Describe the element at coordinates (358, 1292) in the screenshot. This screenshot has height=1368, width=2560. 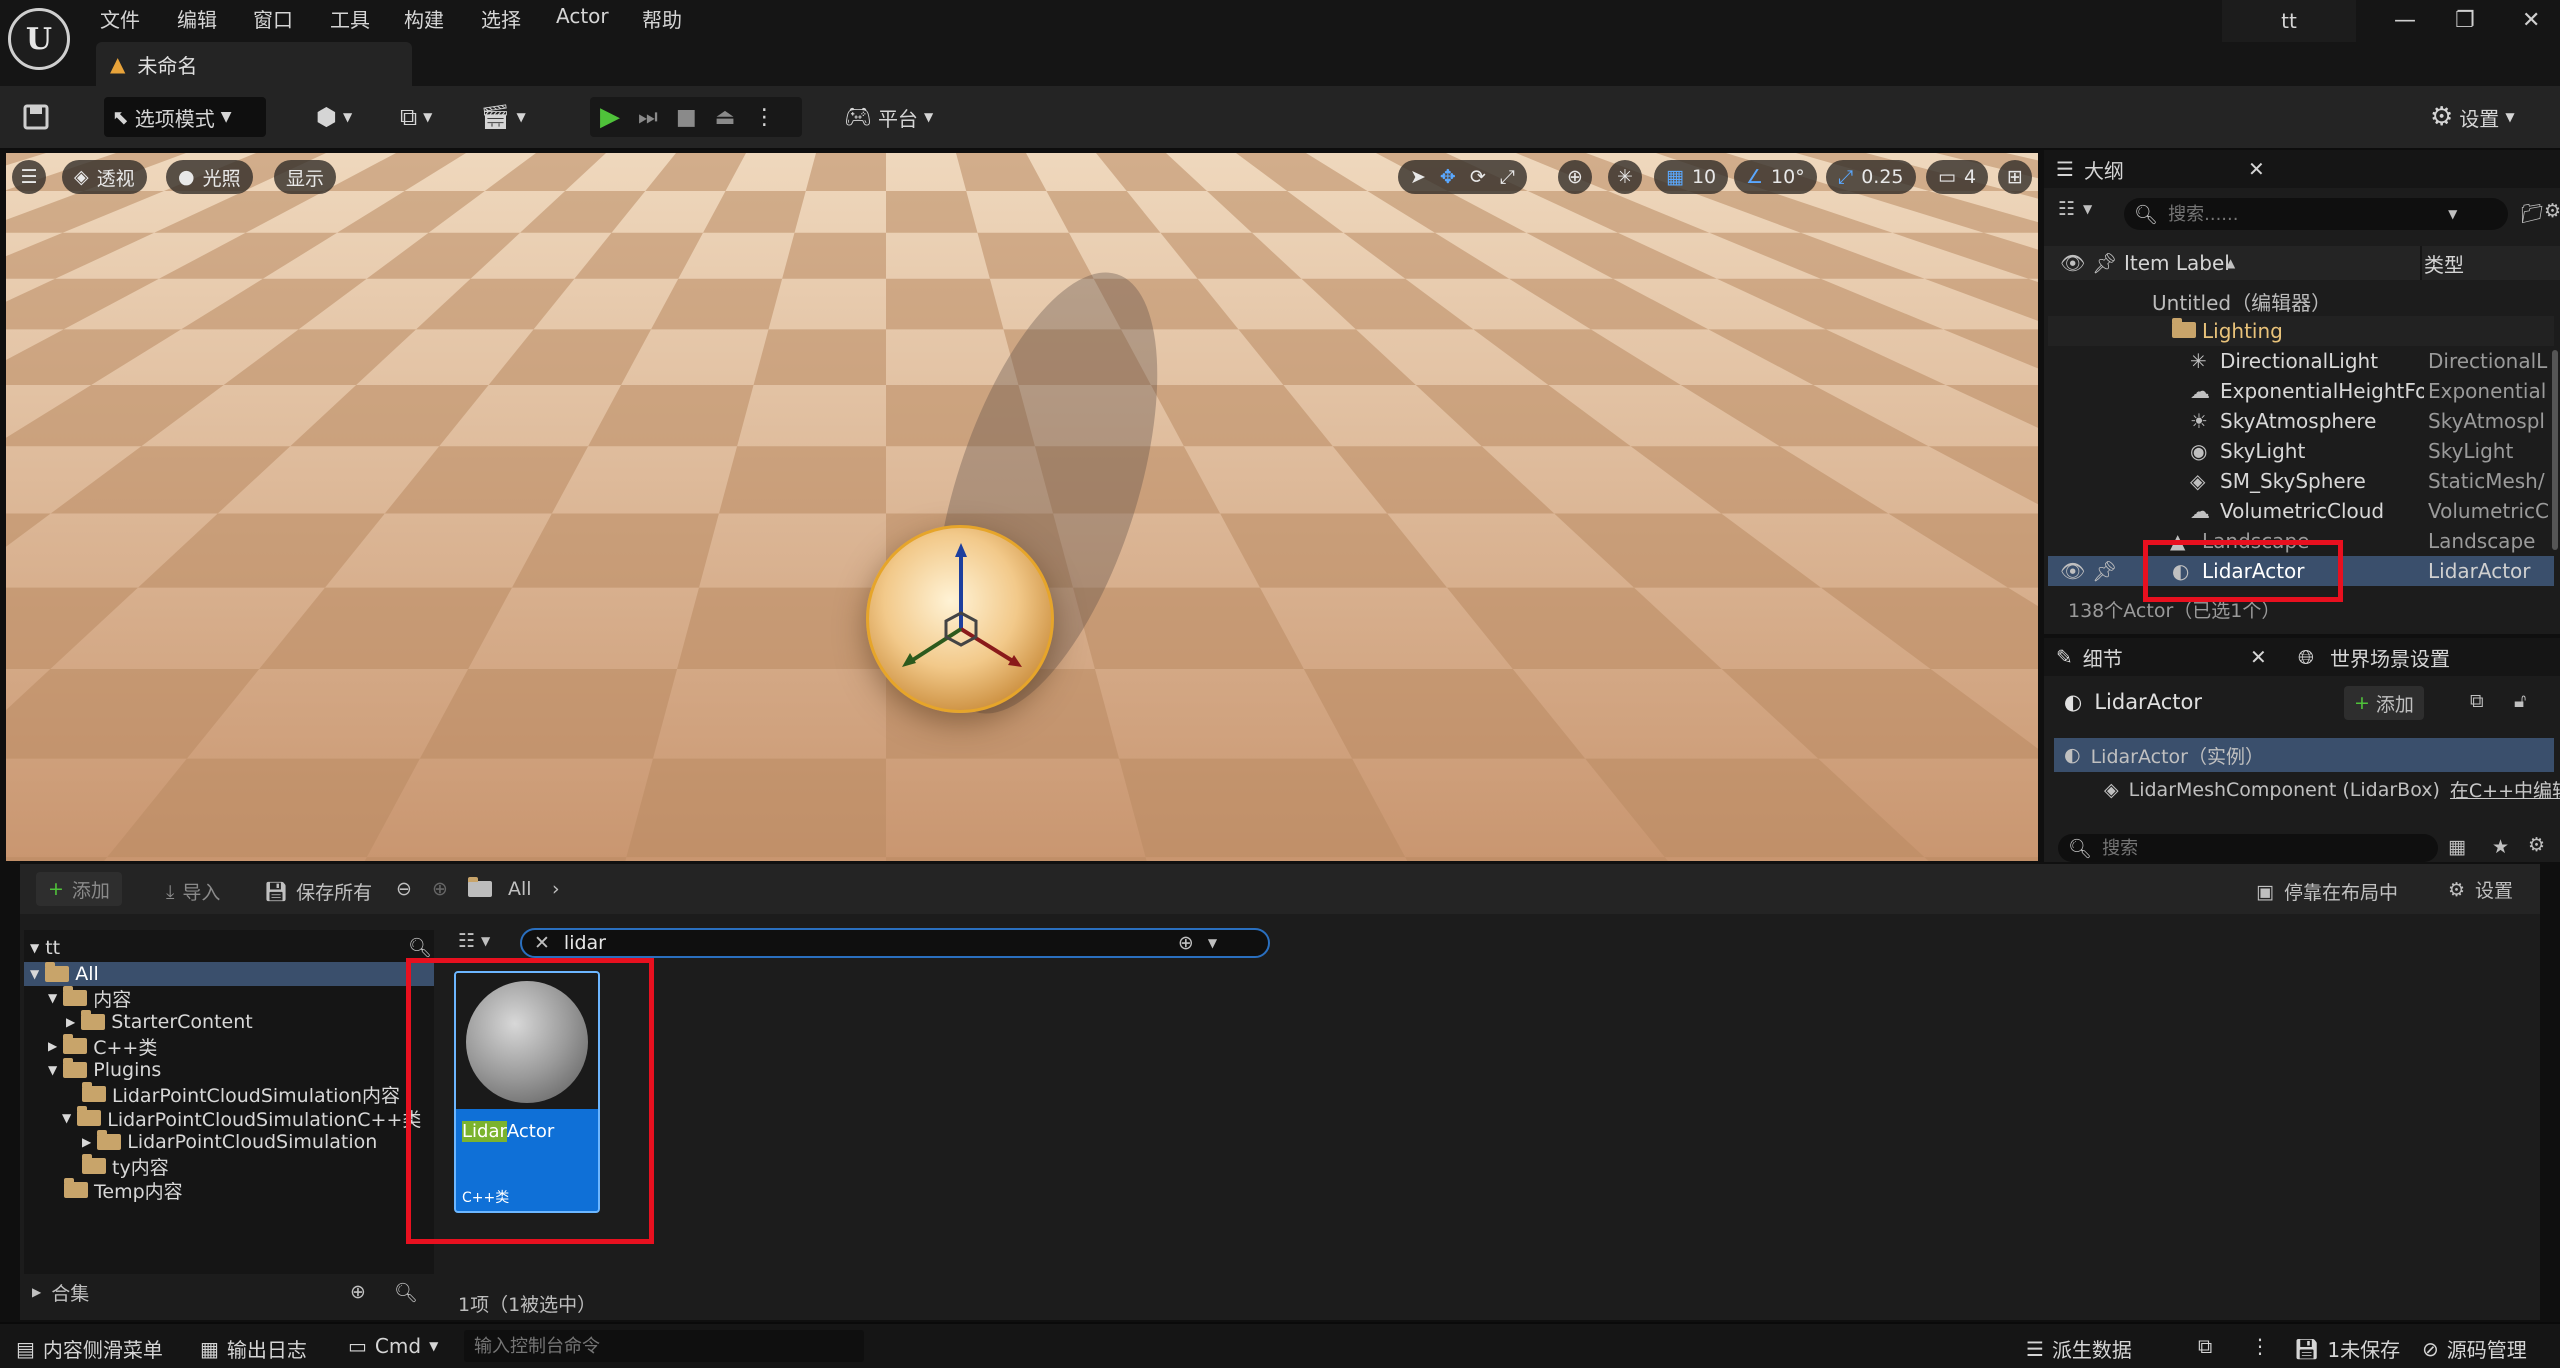
I see `add-collection-icon: ⊕` at that location.